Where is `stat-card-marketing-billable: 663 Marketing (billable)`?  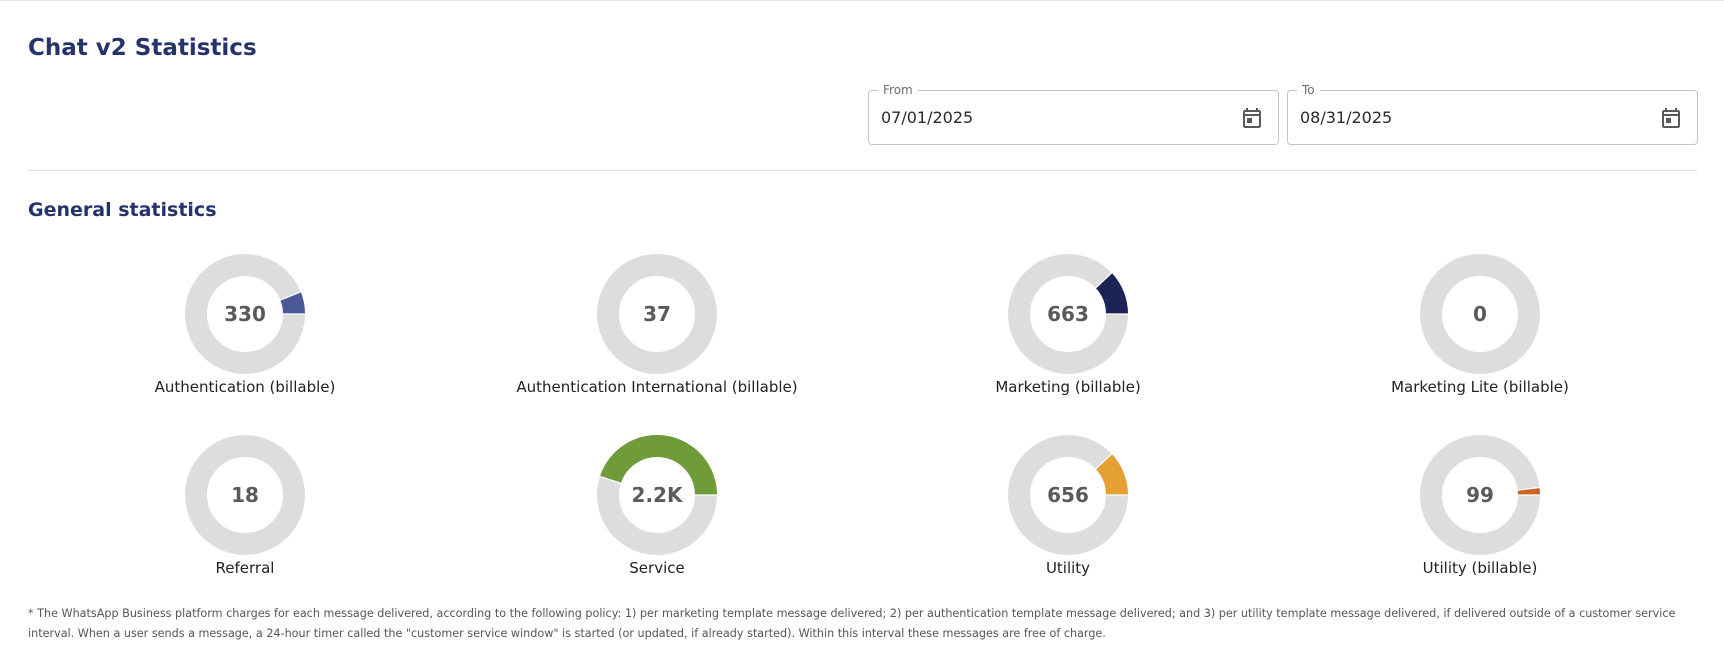
stat-card-marketing-billable: 663 Marketing (billable) is located at coordinates (1068, 329).